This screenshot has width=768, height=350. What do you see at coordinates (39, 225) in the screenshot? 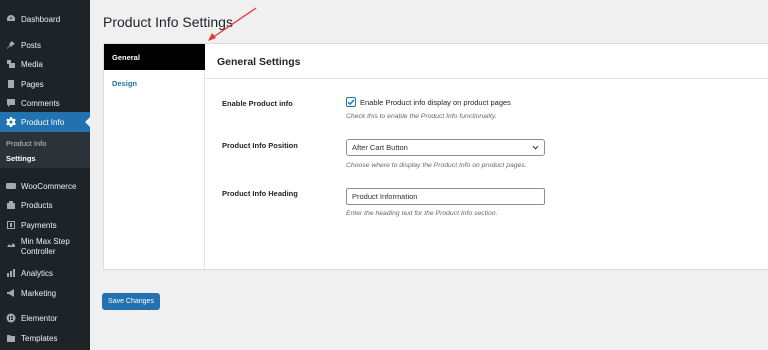
I see `sidebar-item-label: Payments` at bounding box center [39, 225].